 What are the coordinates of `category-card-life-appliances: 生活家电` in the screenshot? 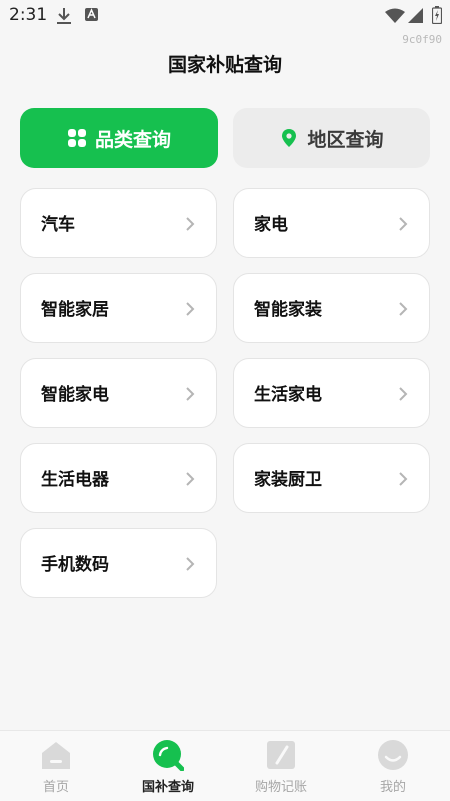 It's located at (331, 393).